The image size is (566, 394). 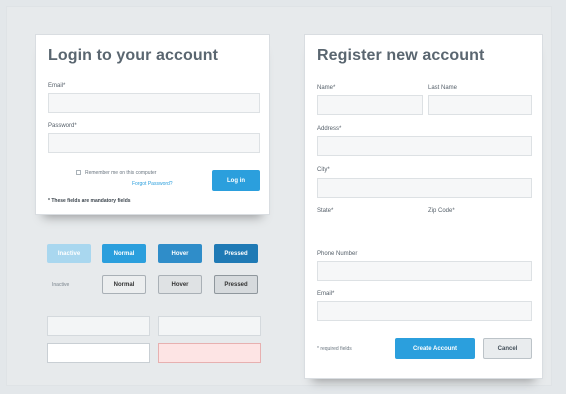 I want to click on login-button: Log in, so click(x=236, y=180).